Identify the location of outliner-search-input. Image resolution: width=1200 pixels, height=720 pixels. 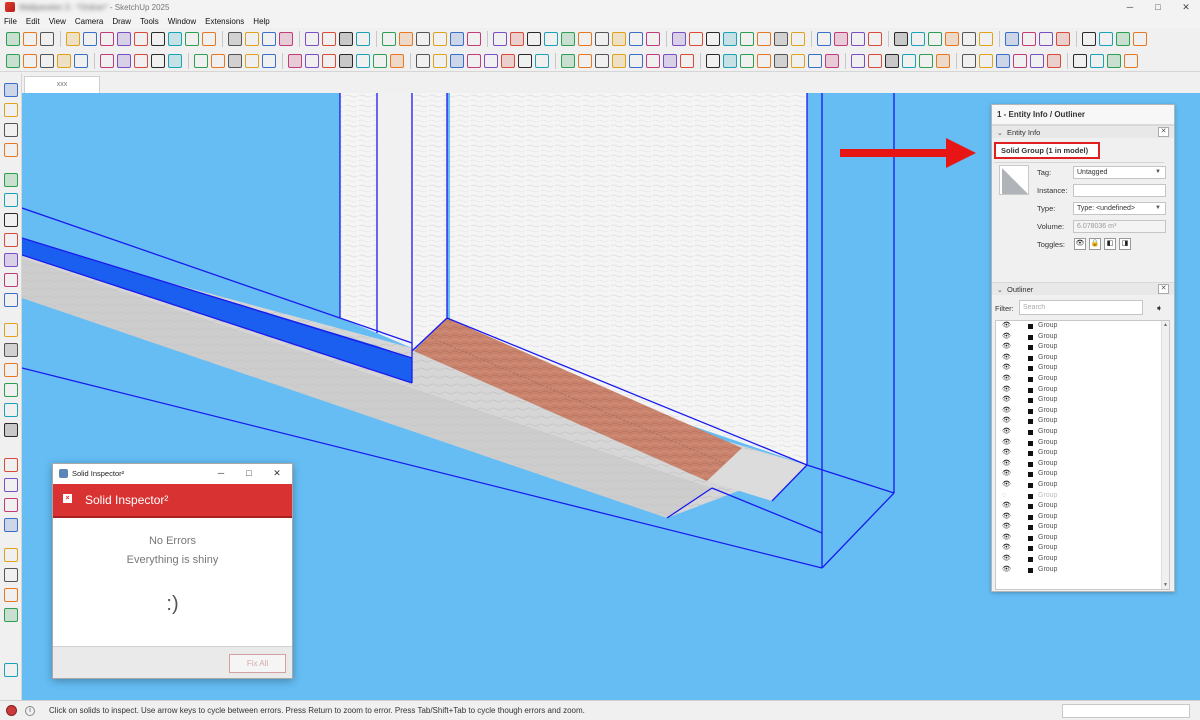
(1081, 307).